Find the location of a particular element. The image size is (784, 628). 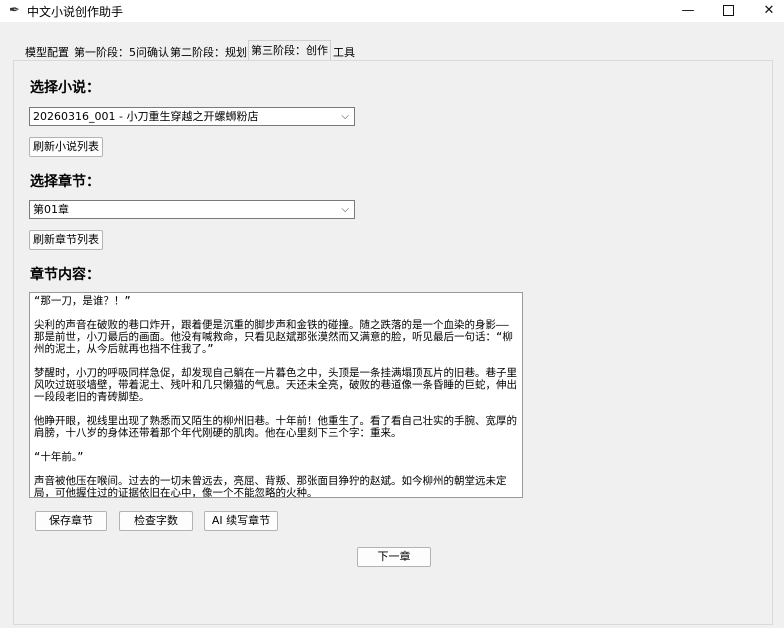

content-label: 章节内容： is located at coordinates (65, 275).